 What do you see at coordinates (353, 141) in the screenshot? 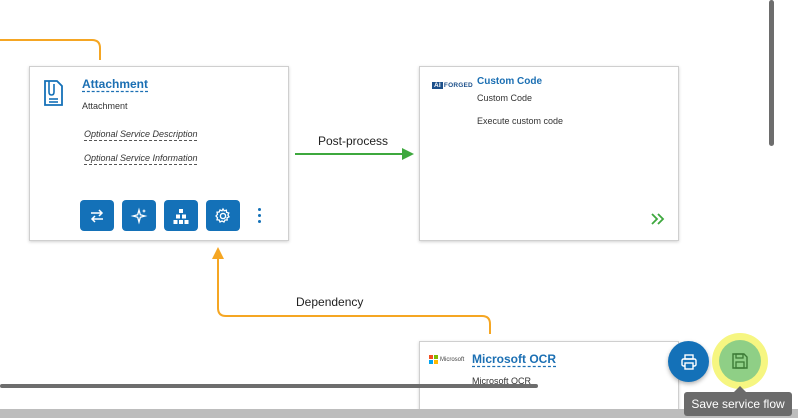
I see `edge-label-post-process: Post-process` at bounding box center [353, 141].